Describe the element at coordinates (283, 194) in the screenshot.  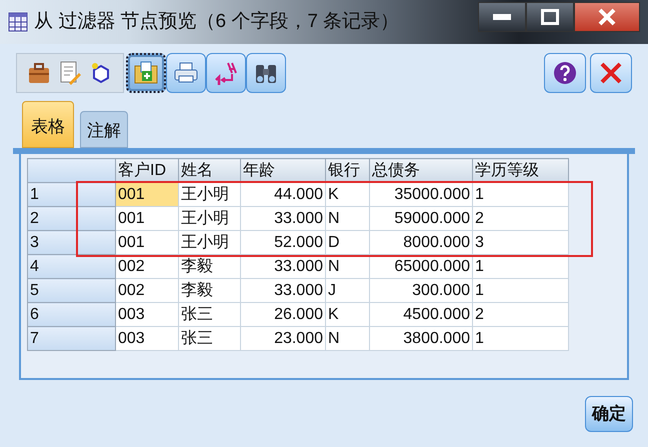
I see `table-cell: 44.000` at that location.